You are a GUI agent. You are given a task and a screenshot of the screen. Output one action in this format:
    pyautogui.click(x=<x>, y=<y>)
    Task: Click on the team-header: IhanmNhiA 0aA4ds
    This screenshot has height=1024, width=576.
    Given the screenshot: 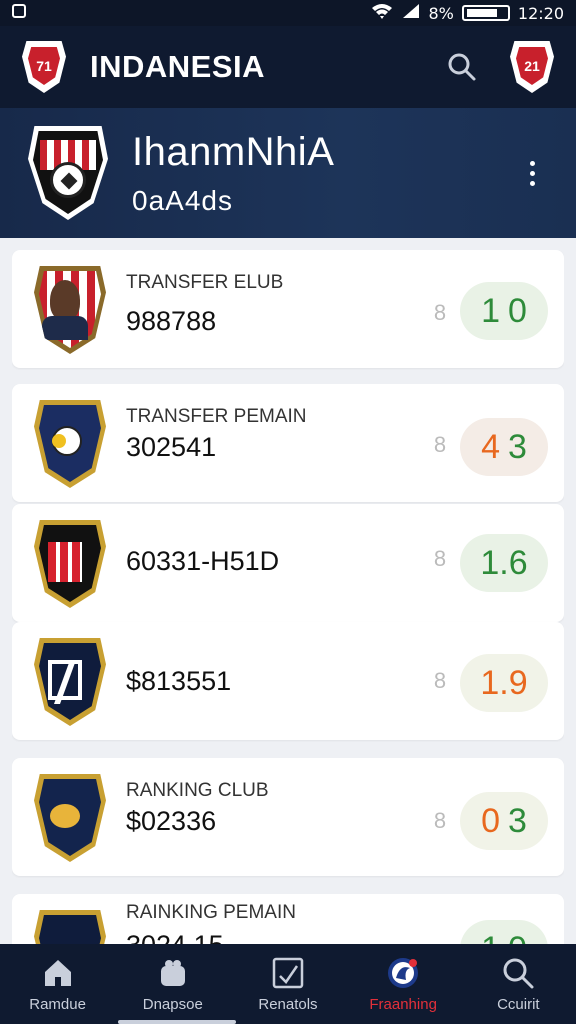 What is the action you would take?
    pyautogui.click(x=288, y=173)
    